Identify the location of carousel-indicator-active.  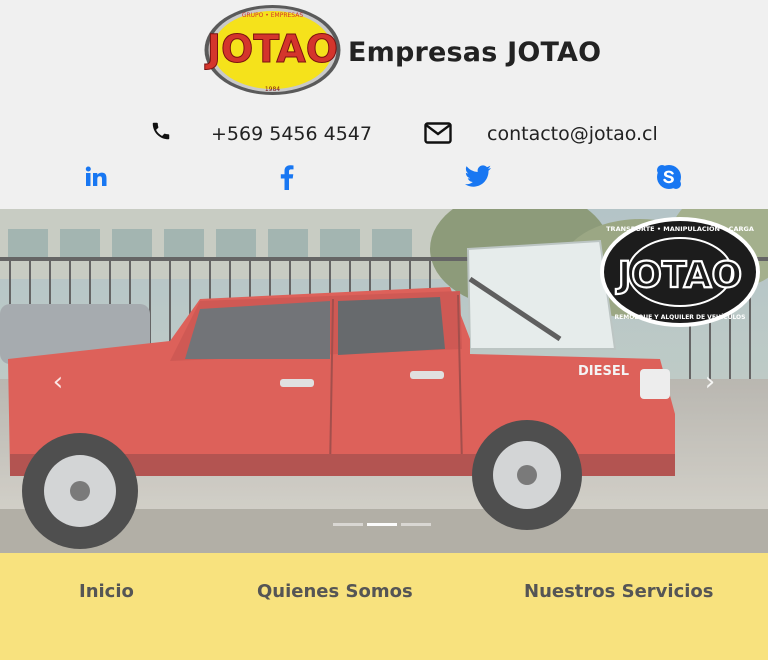
(382, 524).